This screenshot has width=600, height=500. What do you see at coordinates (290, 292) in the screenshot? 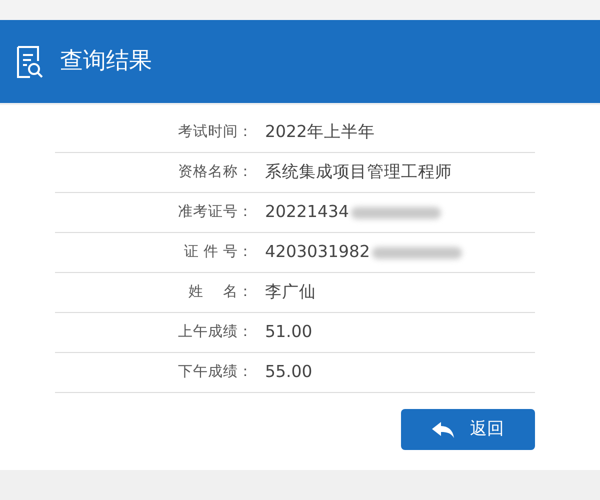
I see `field-value: 李广仙` at bounding box center [290, 292].